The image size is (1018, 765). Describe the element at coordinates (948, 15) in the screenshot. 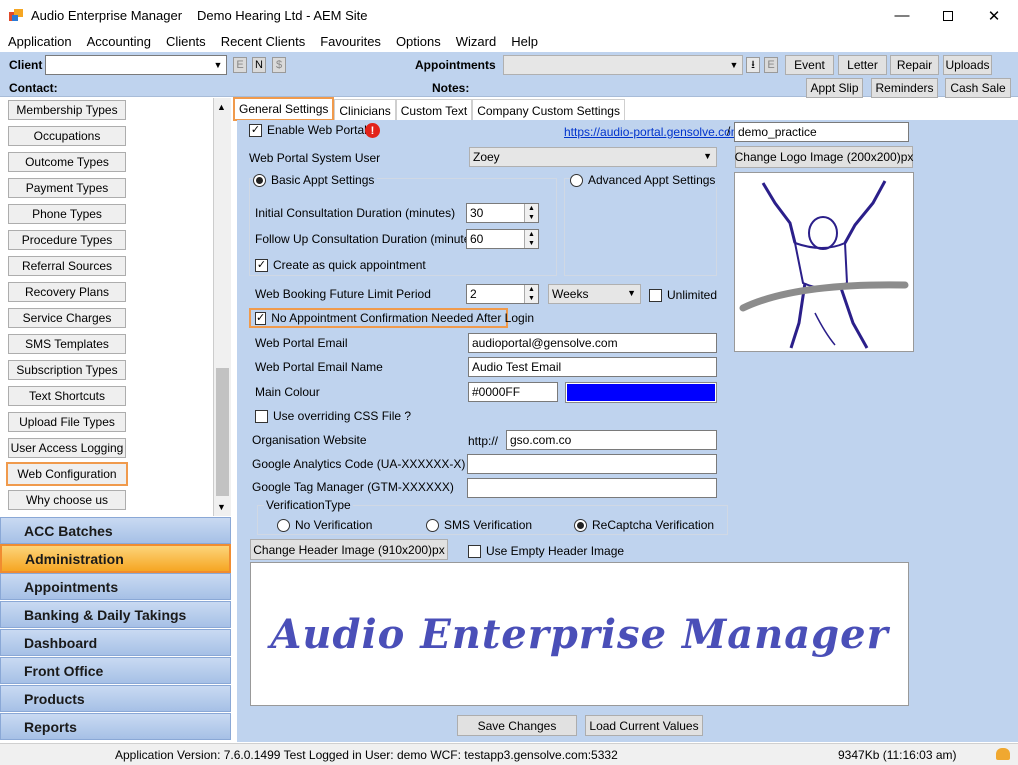

I see `maximize-icon` at that location.